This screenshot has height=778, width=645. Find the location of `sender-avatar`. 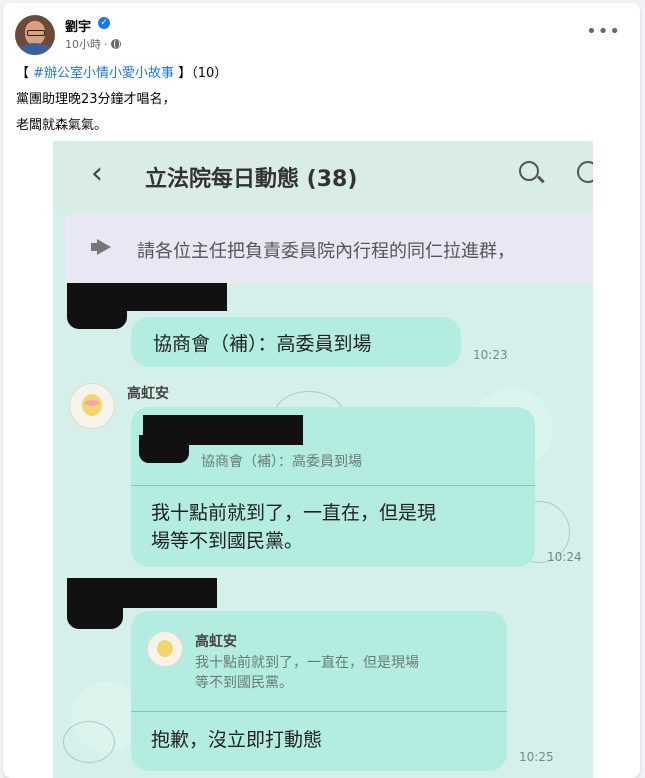

sender-avatar is located at coordinates (92, 406).